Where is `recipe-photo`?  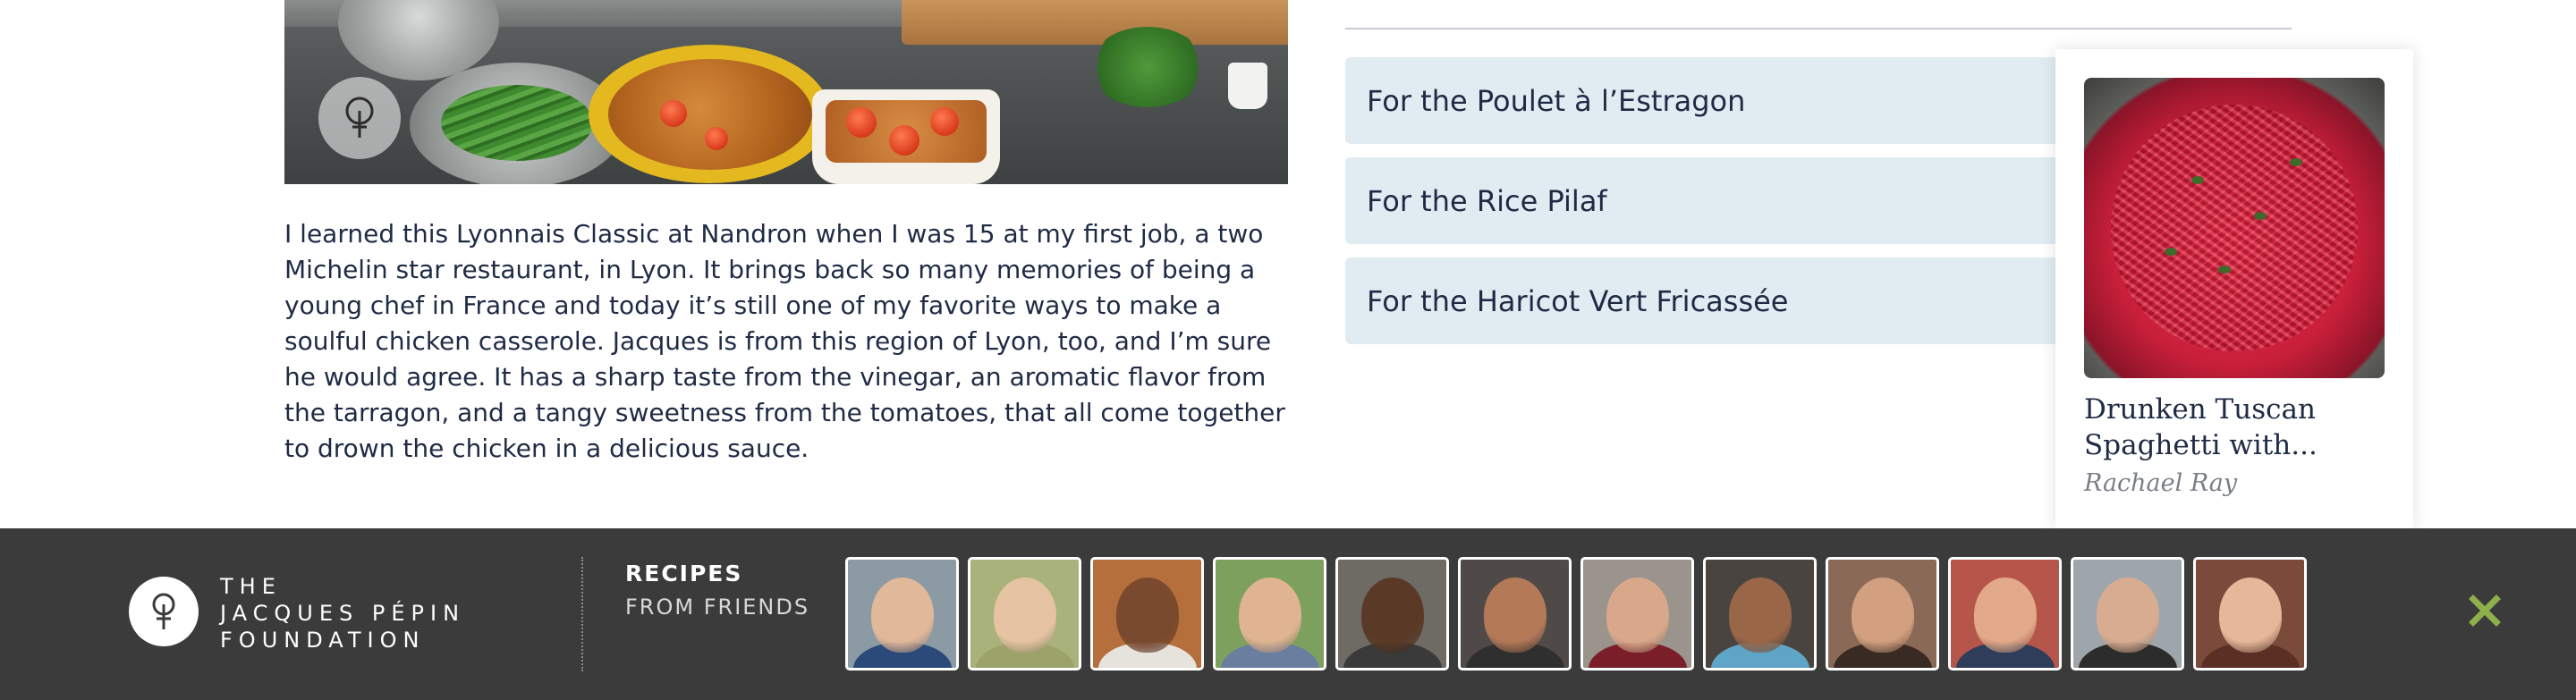 recipe-photo is located at coordinates (786, 92).